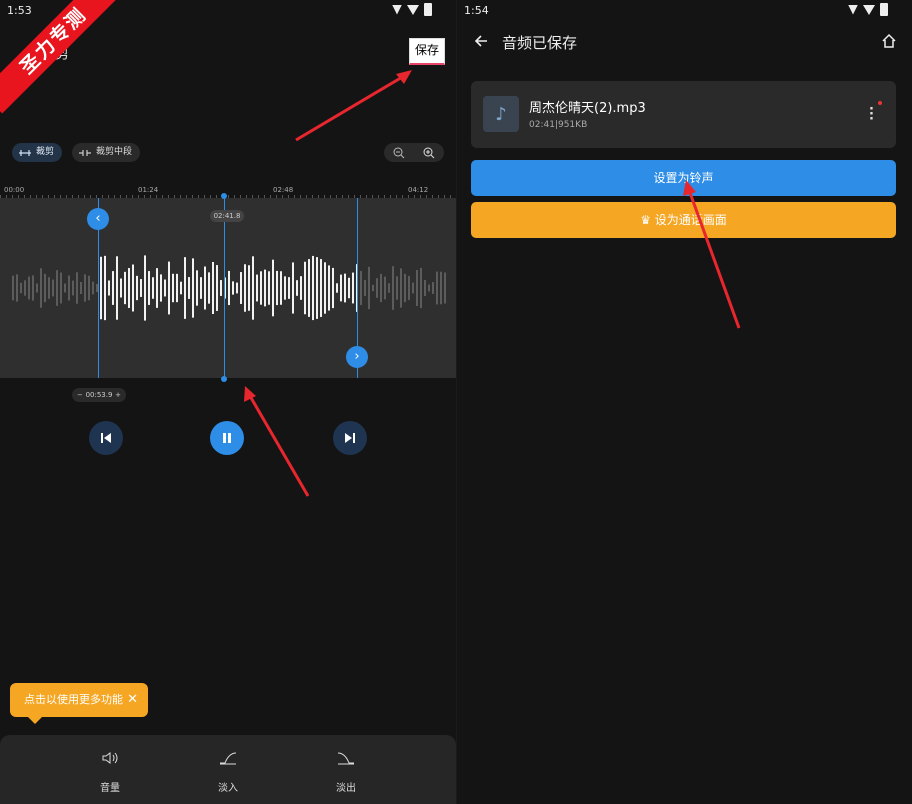 Image resolution: width=912 pixels, height=804 pixels. I want to click on end-handle-chevron-right-icon: ›, so click(357, 357).